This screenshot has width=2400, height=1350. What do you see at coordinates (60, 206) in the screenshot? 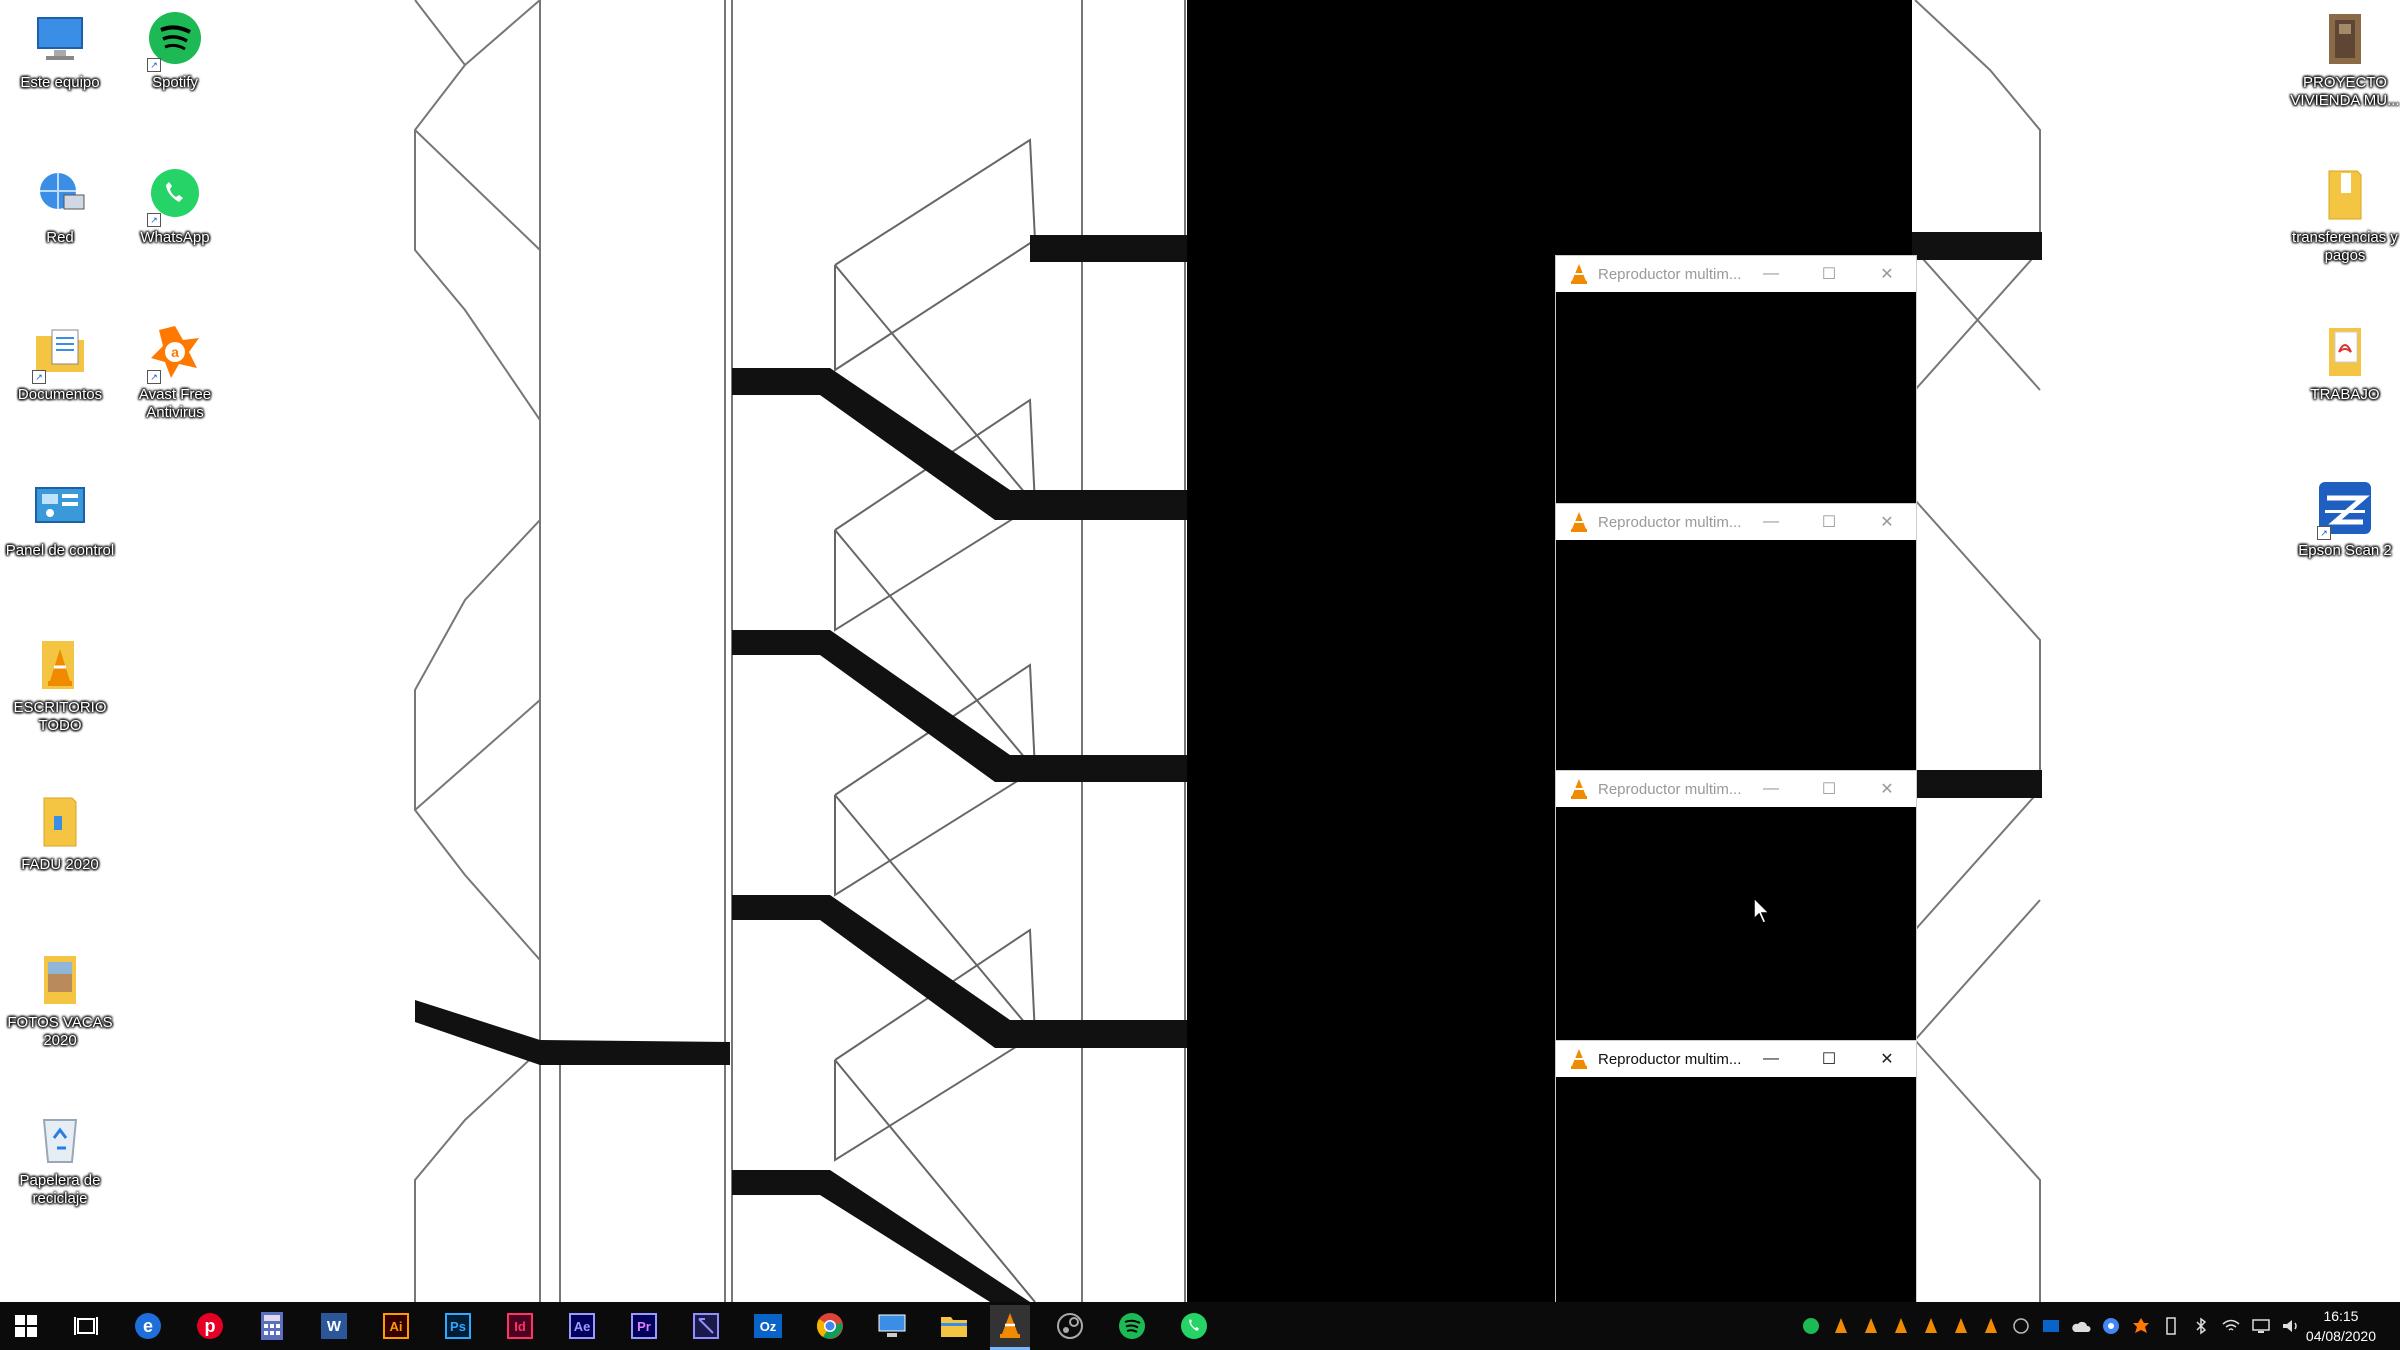
I see `desktop-icon-red: Red` at bounding box center [60, 206].